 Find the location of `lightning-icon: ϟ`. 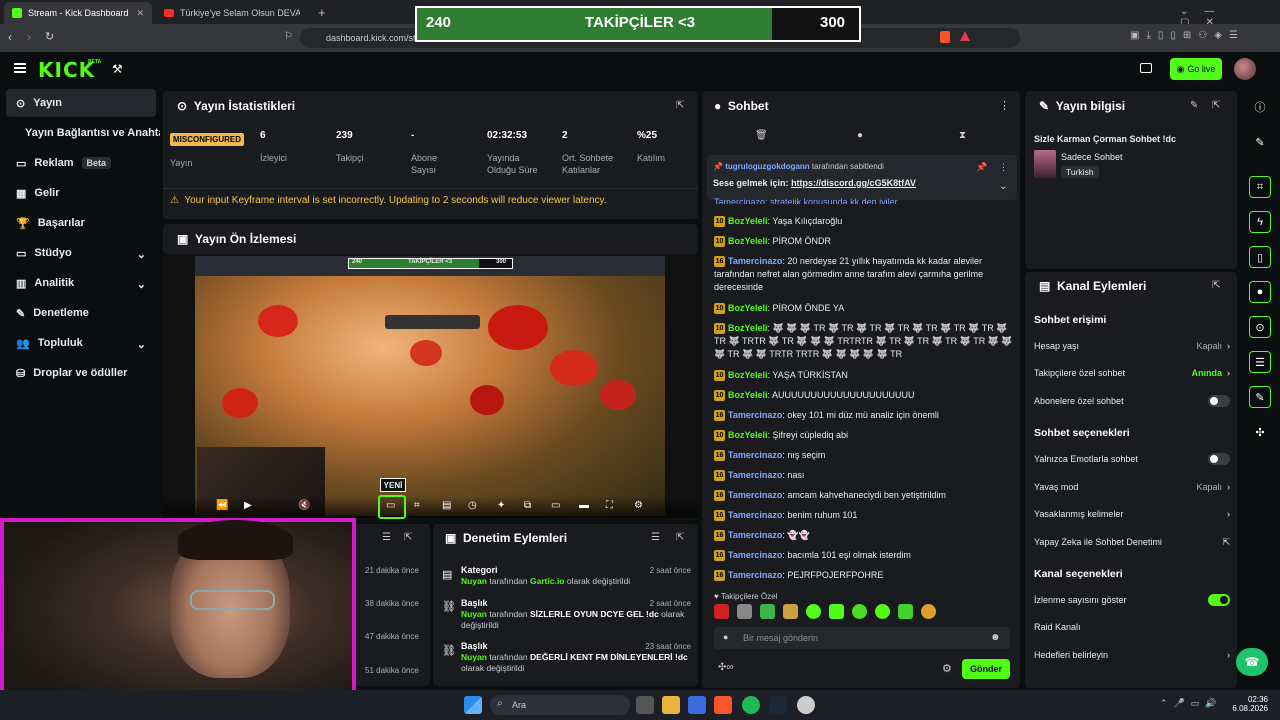

lightning-icon: ϟ is located at coordinates (1260, 222).